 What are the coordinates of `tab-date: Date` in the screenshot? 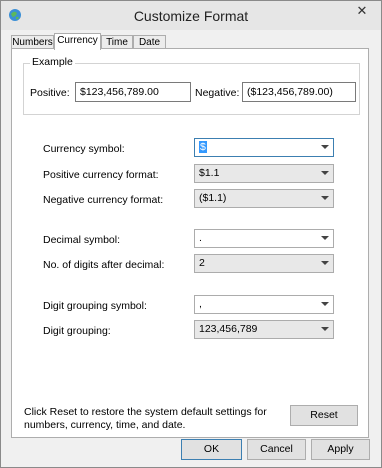 It's located at (149, 42).